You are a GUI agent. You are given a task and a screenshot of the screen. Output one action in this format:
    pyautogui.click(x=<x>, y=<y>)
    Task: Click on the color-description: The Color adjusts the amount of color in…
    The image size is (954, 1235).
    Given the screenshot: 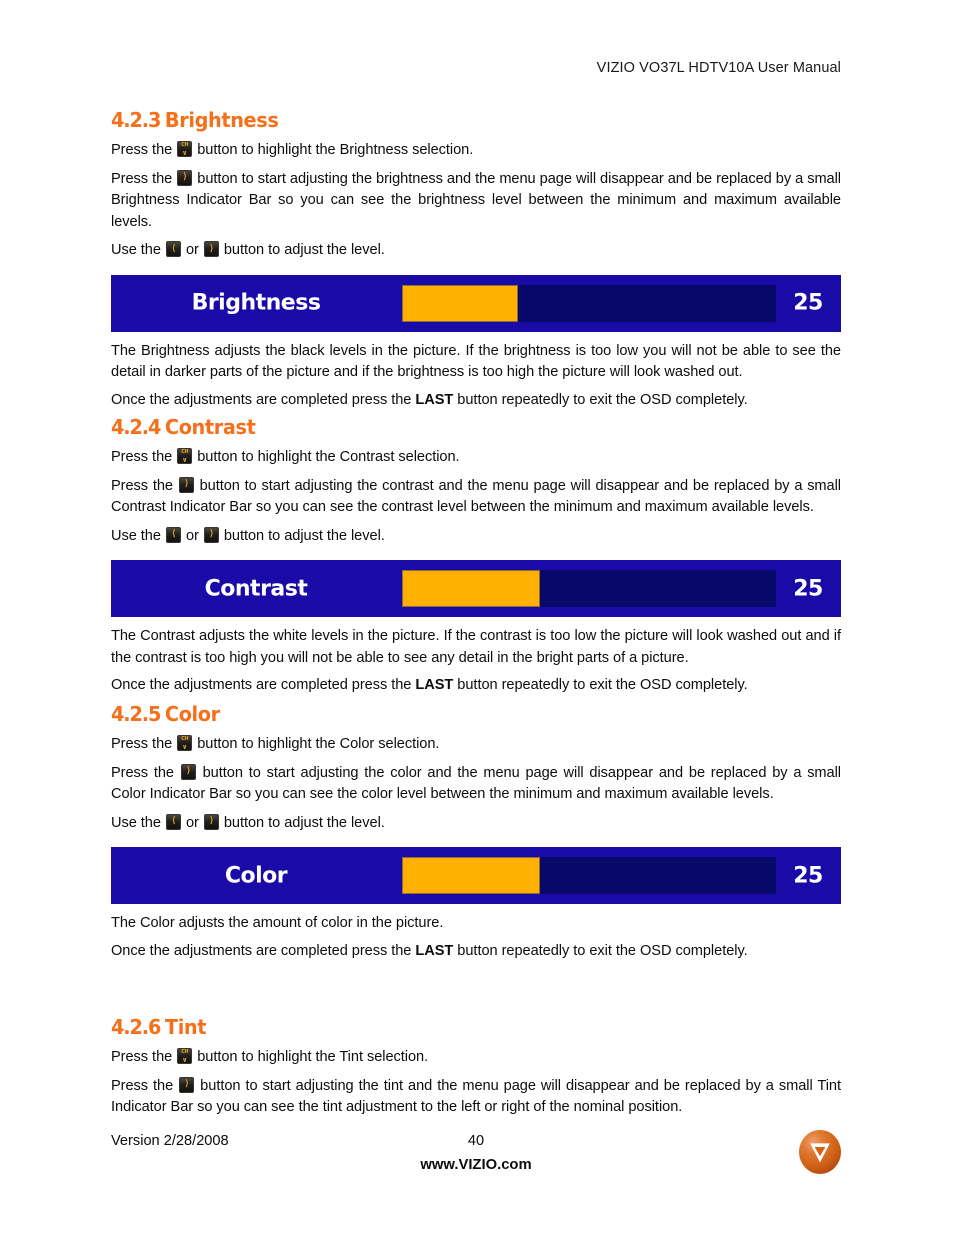 What is the action you would take?
    pyautogui.click(x=277, y=923)
    